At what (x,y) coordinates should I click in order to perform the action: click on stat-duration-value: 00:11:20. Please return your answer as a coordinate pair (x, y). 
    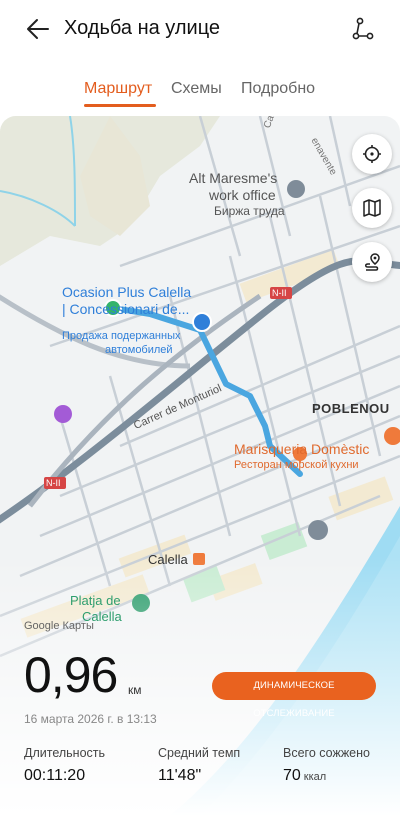
    Looking at the image, I should click on (55, 775).